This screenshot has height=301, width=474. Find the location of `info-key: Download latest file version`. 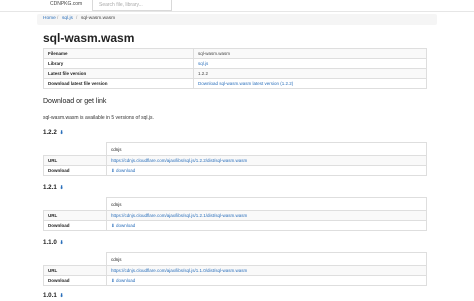

info-key: Download latest file version is located at coordinates (118, 83).